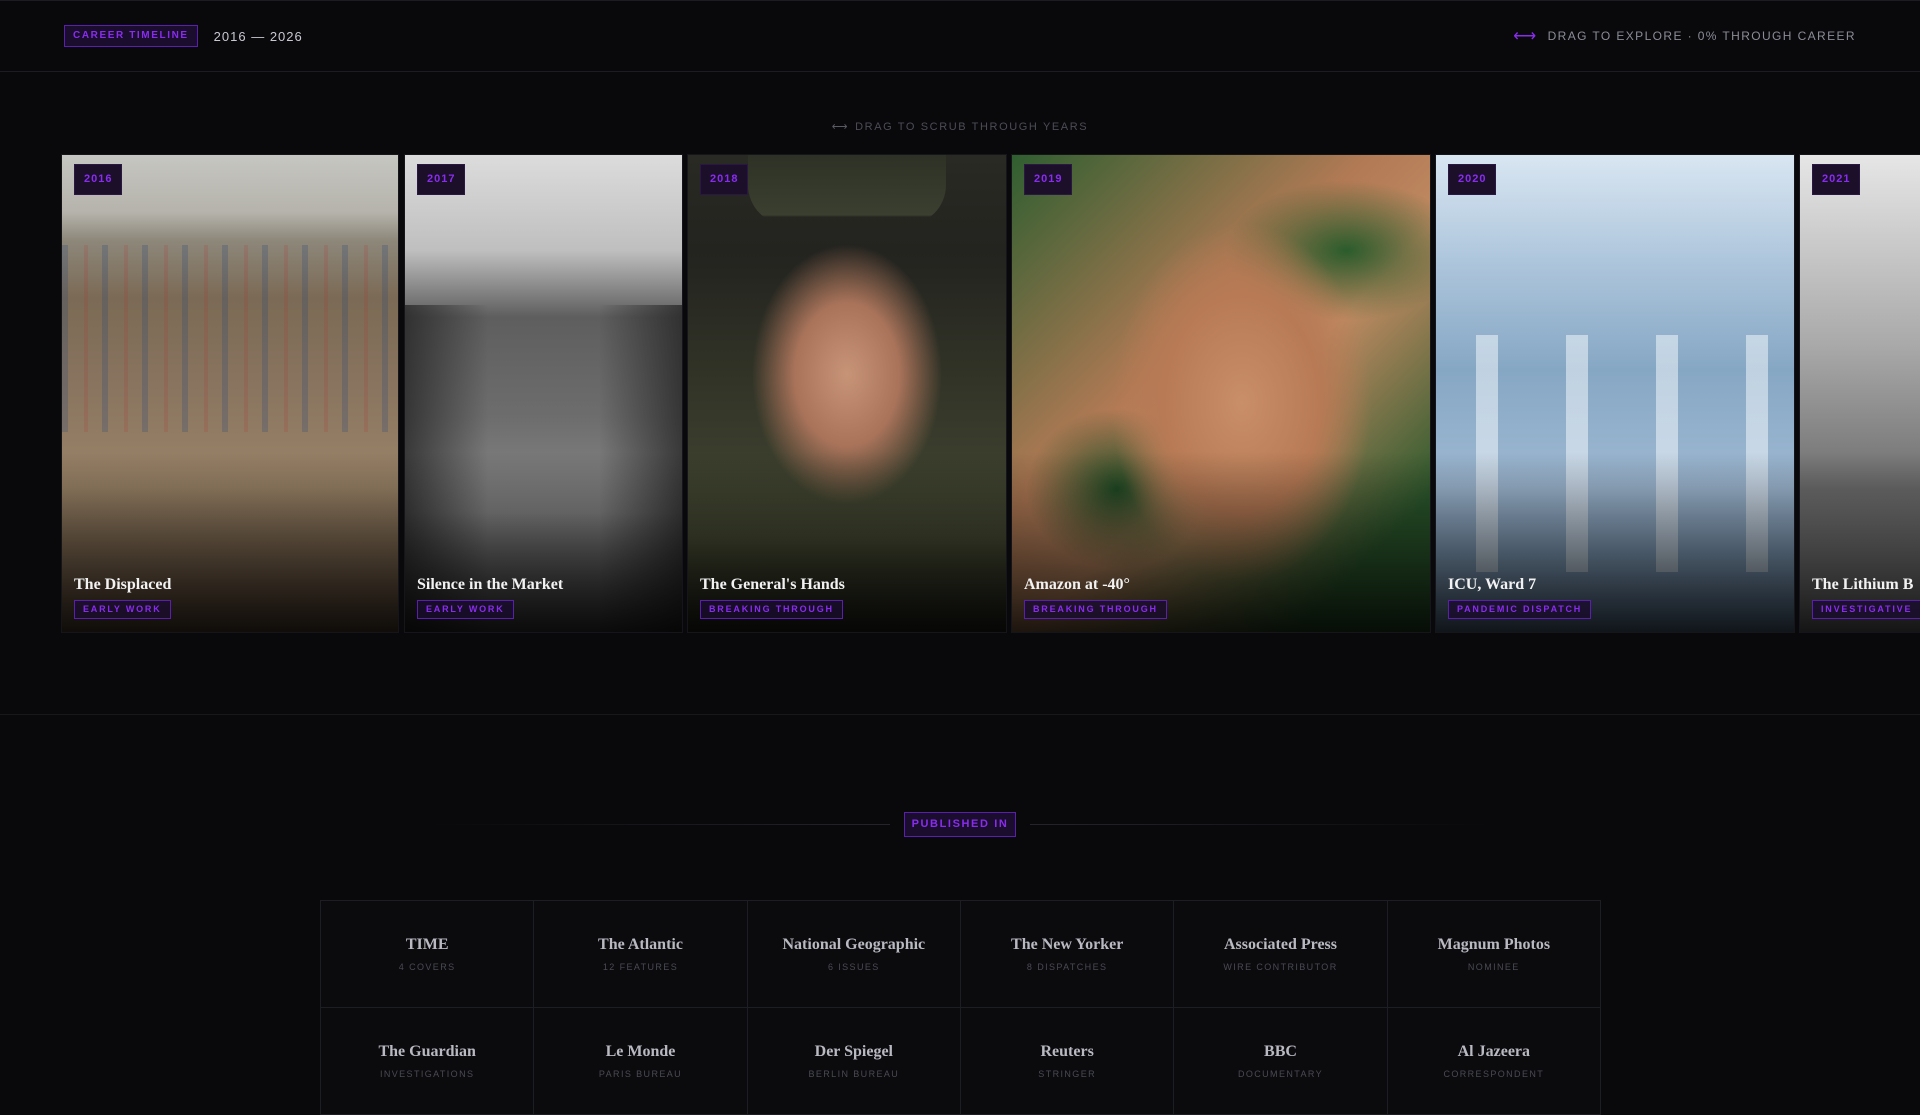 Image resolution: width=1920 pixels, height=1115 pixels. I want to click on card-year-badge: 2021, so click(1836, 179).